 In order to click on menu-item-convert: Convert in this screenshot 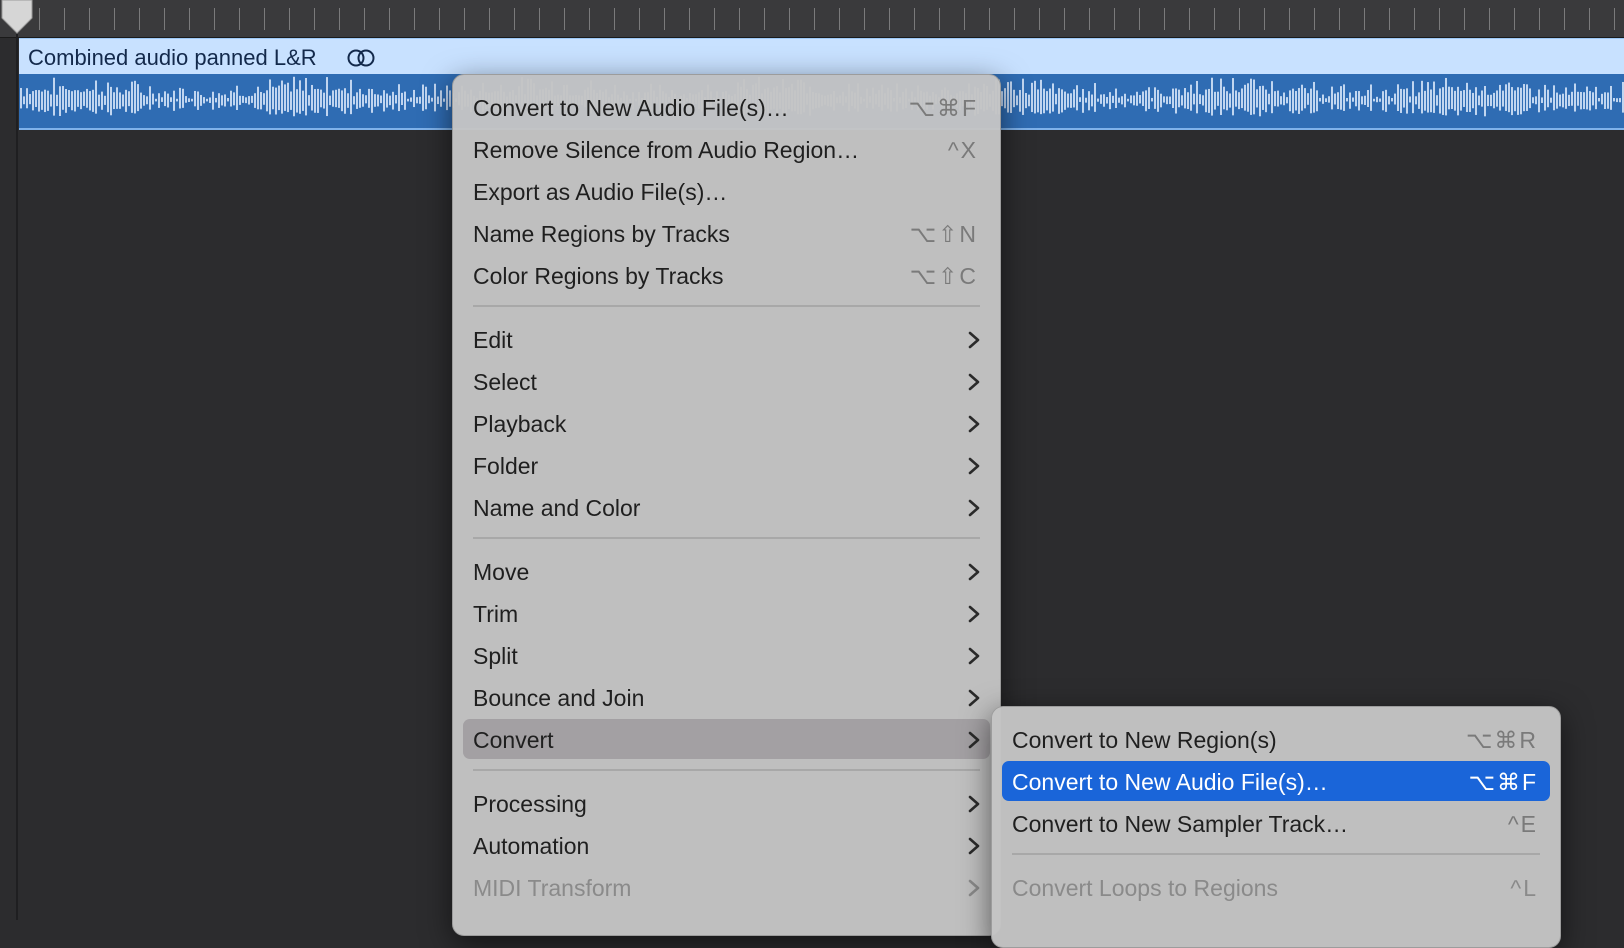, I will do `click(726, 739)`.